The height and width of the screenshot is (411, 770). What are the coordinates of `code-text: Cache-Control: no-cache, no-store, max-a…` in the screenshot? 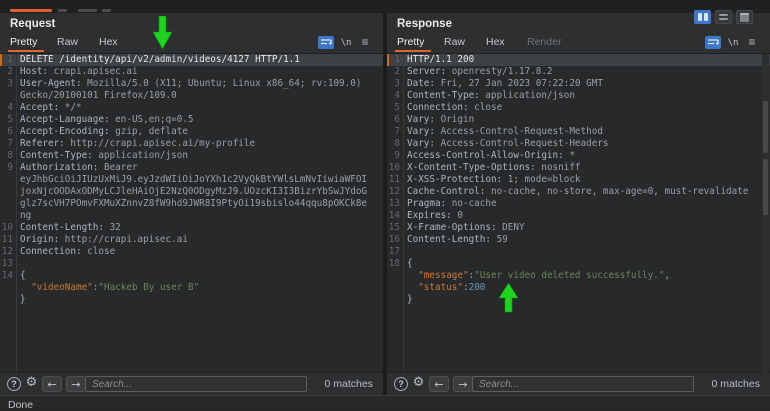 It's located at (577, 192).